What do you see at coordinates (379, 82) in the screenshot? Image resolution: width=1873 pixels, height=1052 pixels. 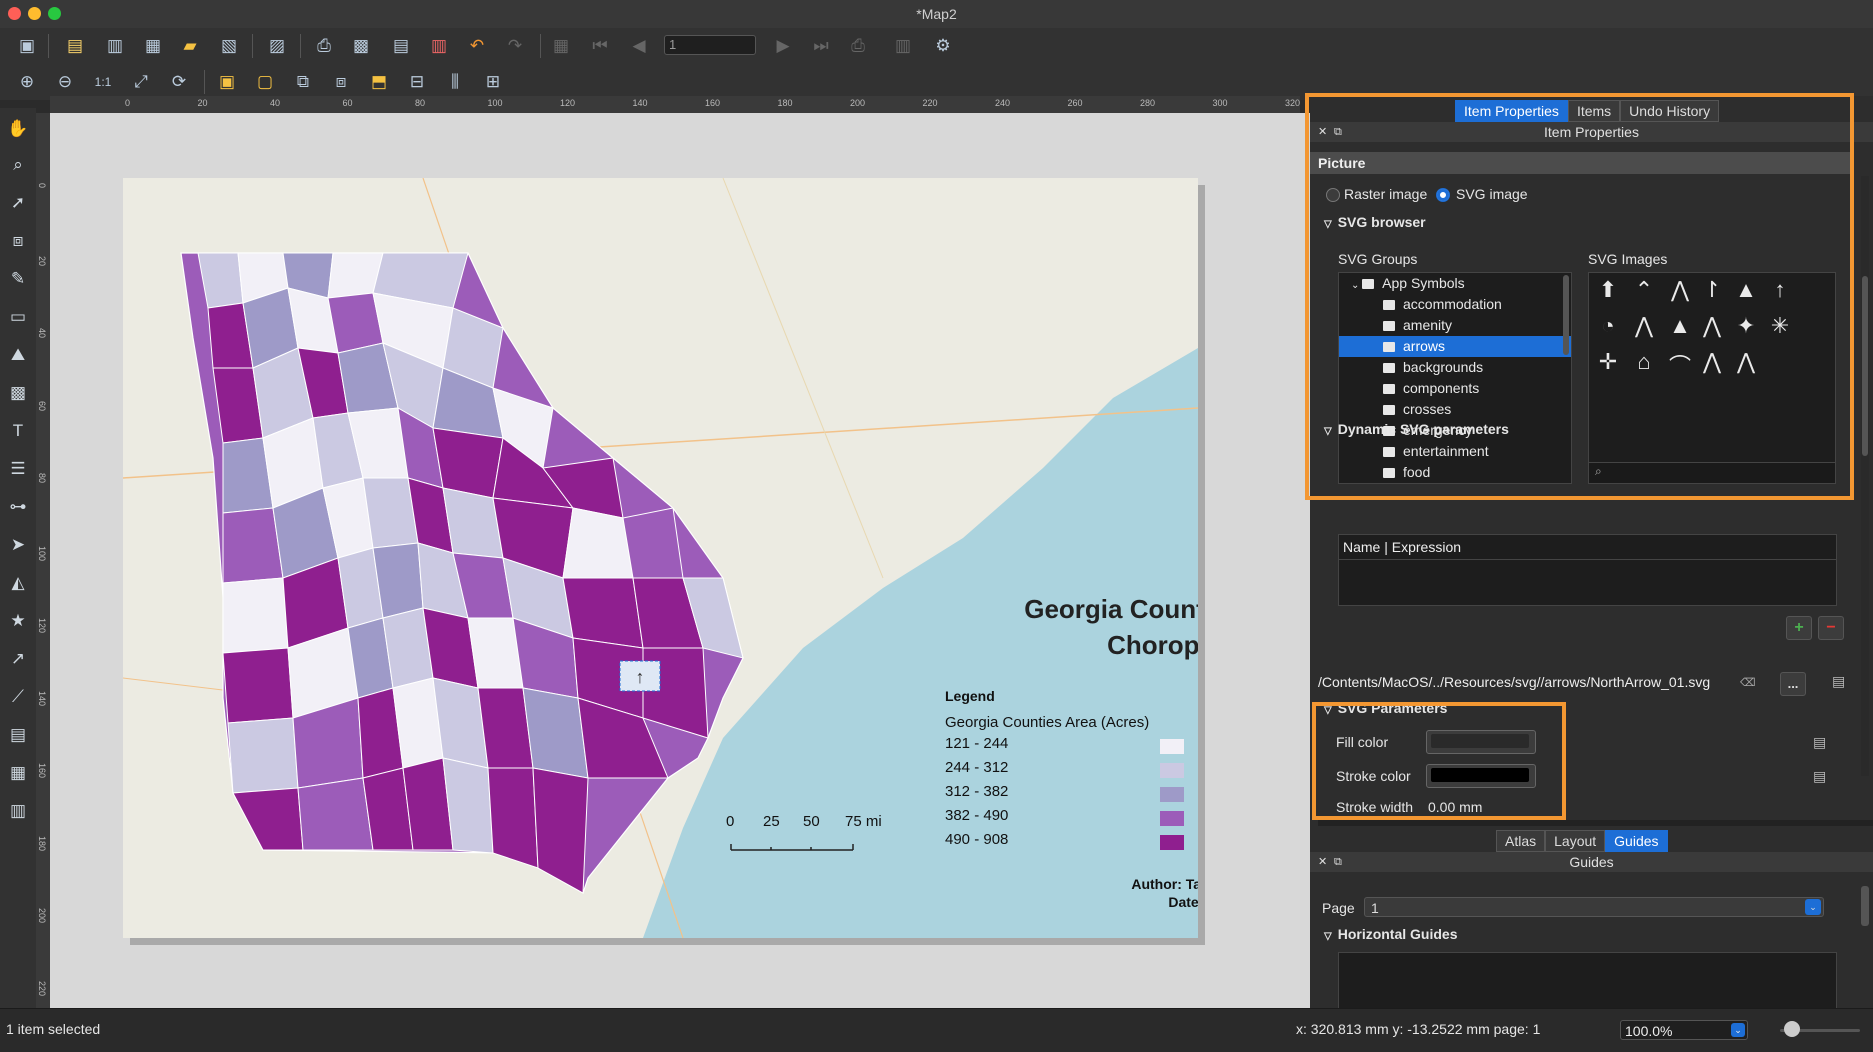 I see `raise-items-icon: ⬒` at bounding box center [379, 82].